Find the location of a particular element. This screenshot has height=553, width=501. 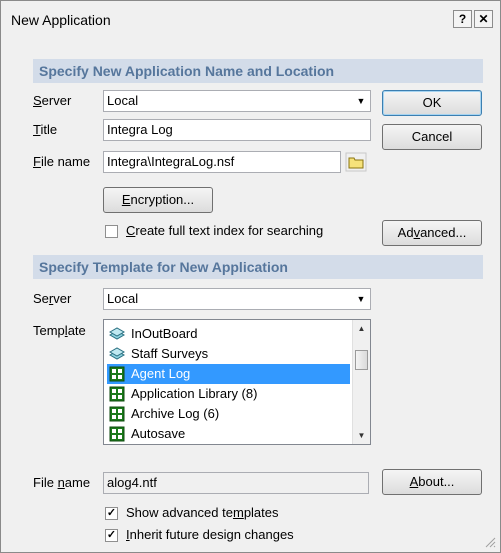

cancel-button: Cancel is located at coordinates (432, 137).